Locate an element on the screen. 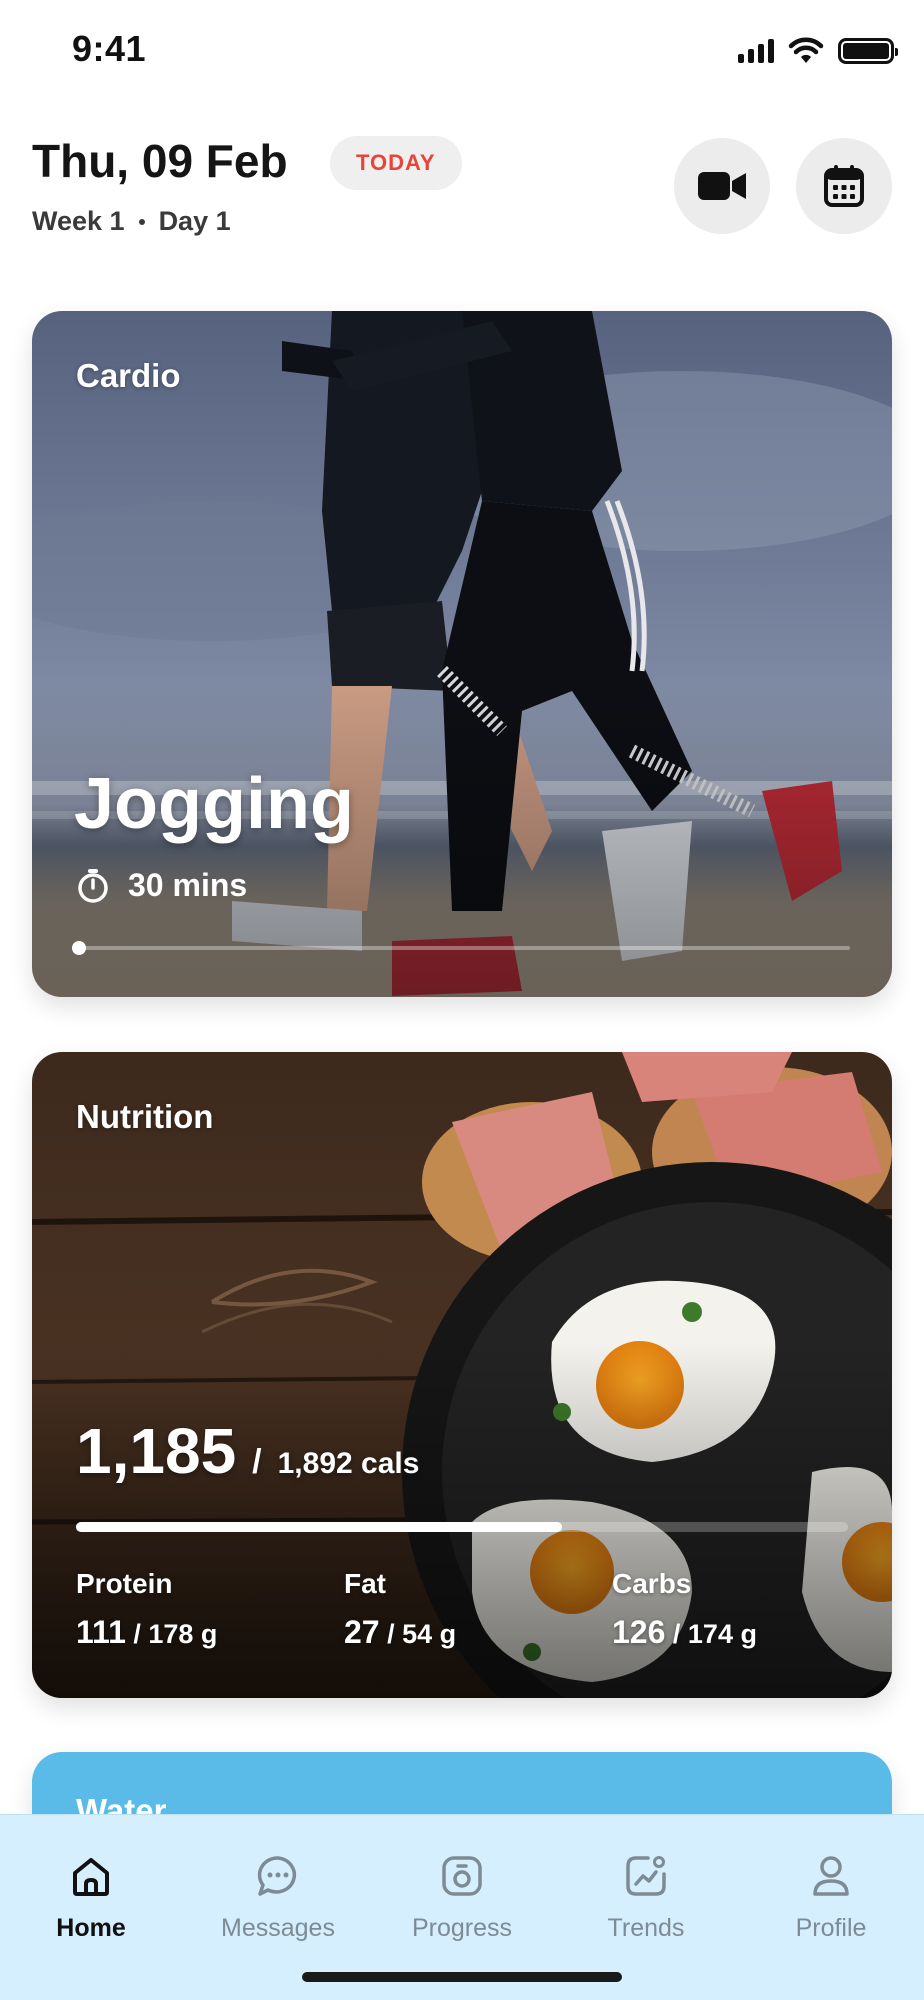  activity-duration: 30 mins is located at coordinates (161, 885).